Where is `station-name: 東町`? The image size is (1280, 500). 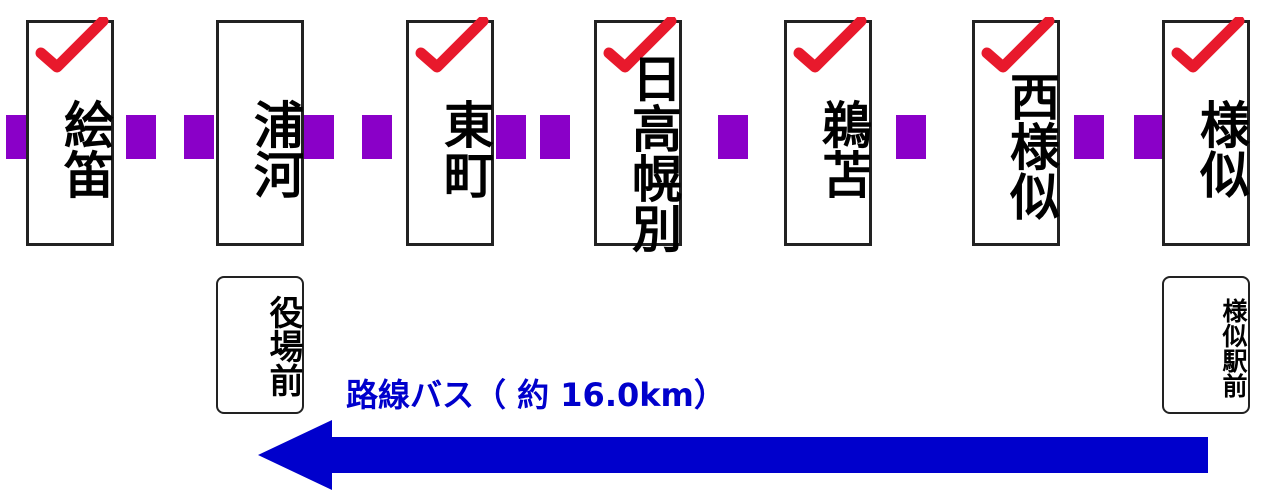 station-name: 東町 is located at coordinates (465, 149).